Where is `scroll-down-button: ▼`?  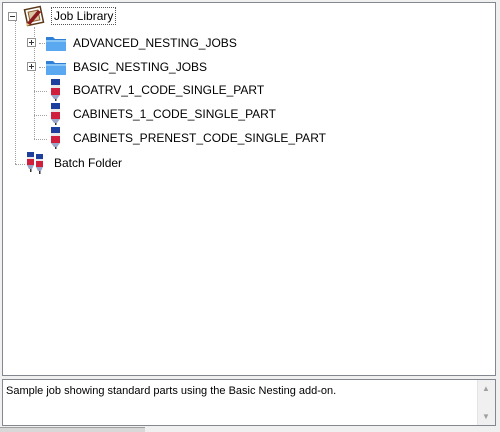 scroll-down-button: ▼ is located at coordinates (486, 416).